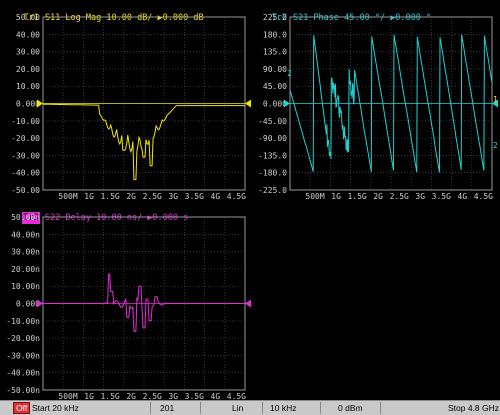 The width and height of the screenshot is (500, 415). What do you see at coordinates (28, 34) in the screenshot?
I see `y-tick-label: 40.00` at bounding box center [28, 34].